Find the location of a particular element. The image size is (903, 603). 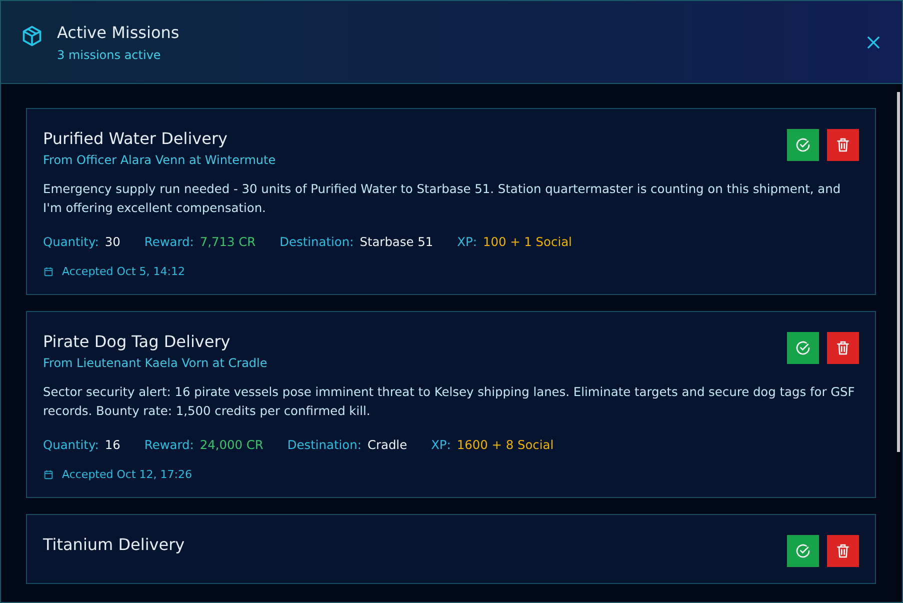

accepted-date: Accepted Oct 12, 17:26 is located at coordinates (127, 474).